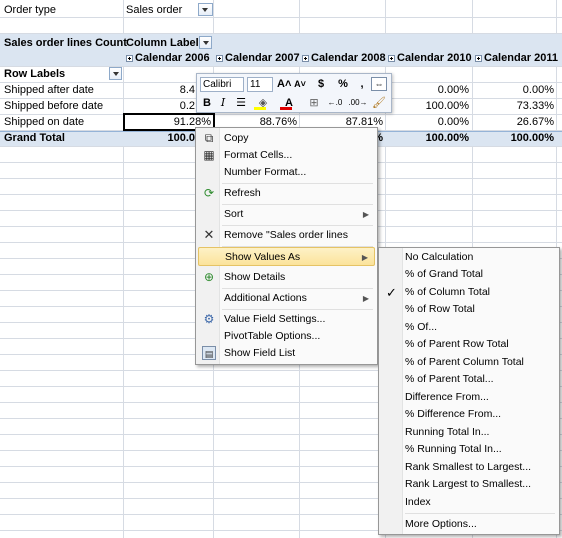 This screenshot has height=538, width=562. What do you see at coordinates (207, 103) in the screenshot?
I see `bold-button: B` at bounding box center [207, 103].